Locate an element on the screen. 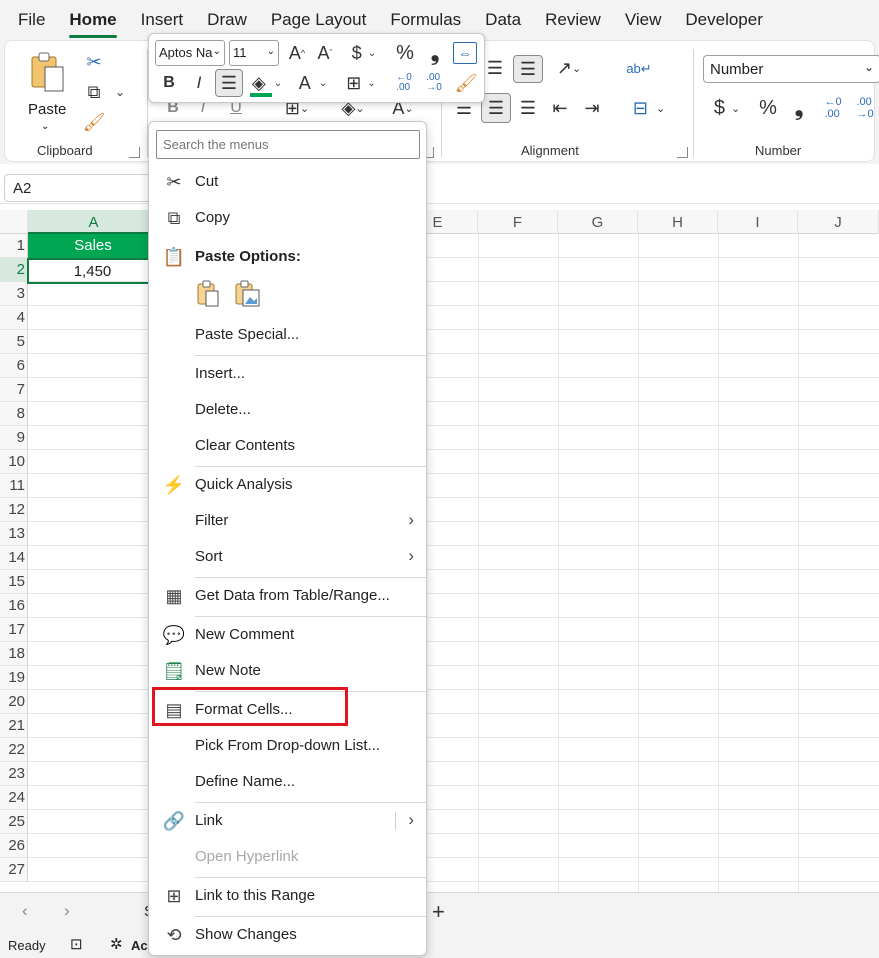  row-header: 26 is located at coordinates (14, 846).